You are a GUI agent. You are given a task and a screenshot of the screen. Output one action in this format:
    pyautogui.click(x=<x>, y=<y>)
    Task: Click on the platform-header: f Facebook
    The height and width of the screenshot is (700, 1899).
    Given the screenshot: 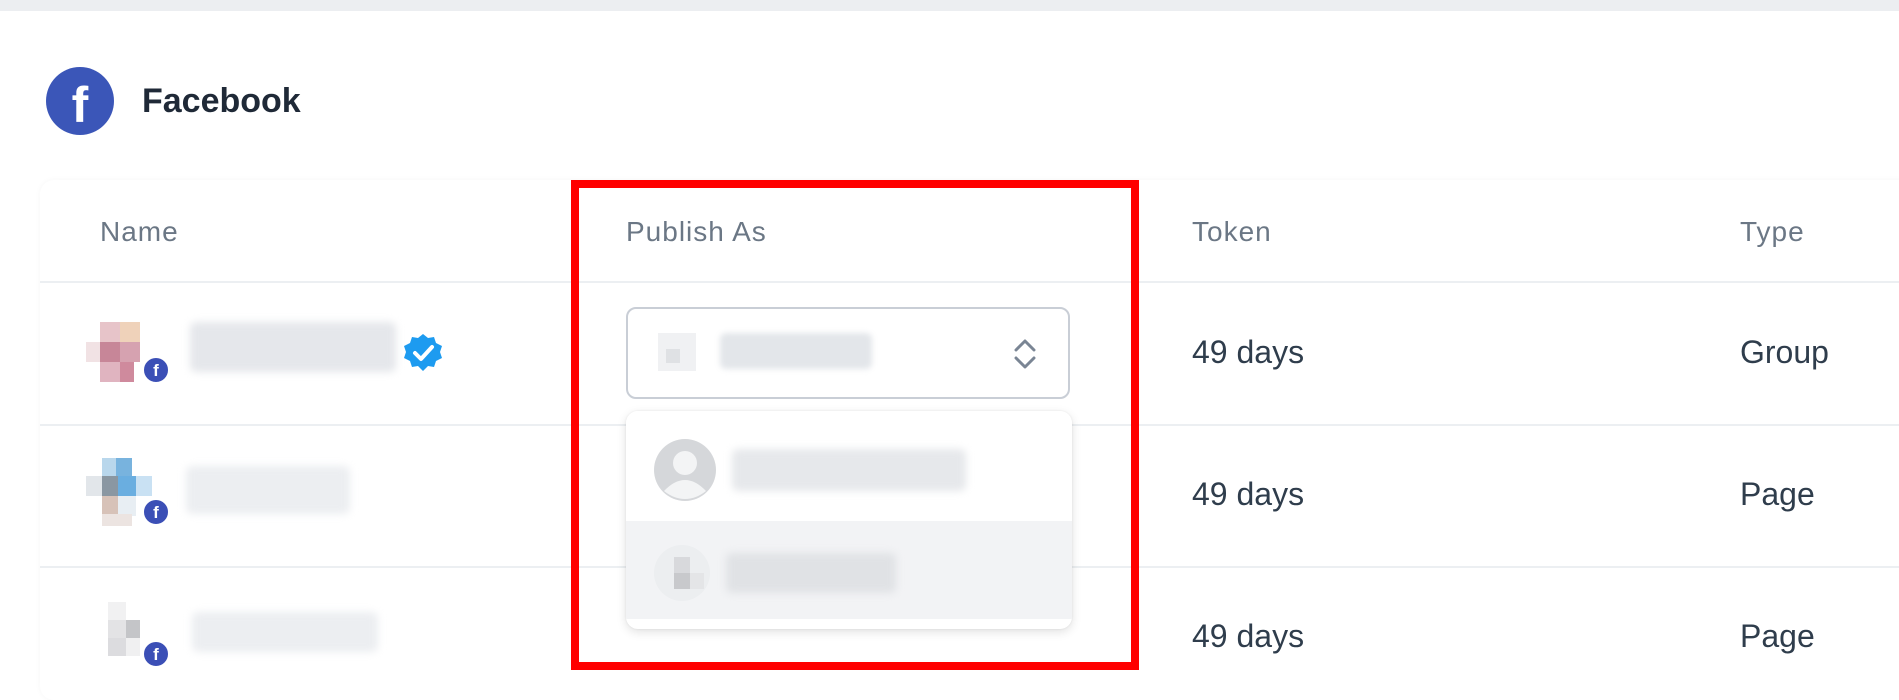 What is the action you would take?
    pyautogui.click(x=173, y=101)
    